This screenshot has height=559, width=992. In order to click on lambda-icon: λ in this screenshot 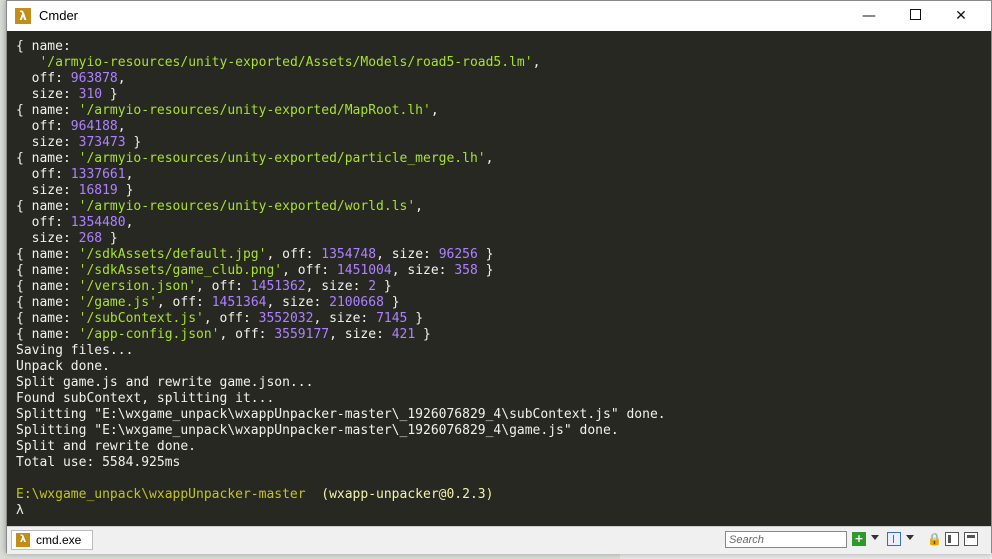, I will do `click(23, 540)`.